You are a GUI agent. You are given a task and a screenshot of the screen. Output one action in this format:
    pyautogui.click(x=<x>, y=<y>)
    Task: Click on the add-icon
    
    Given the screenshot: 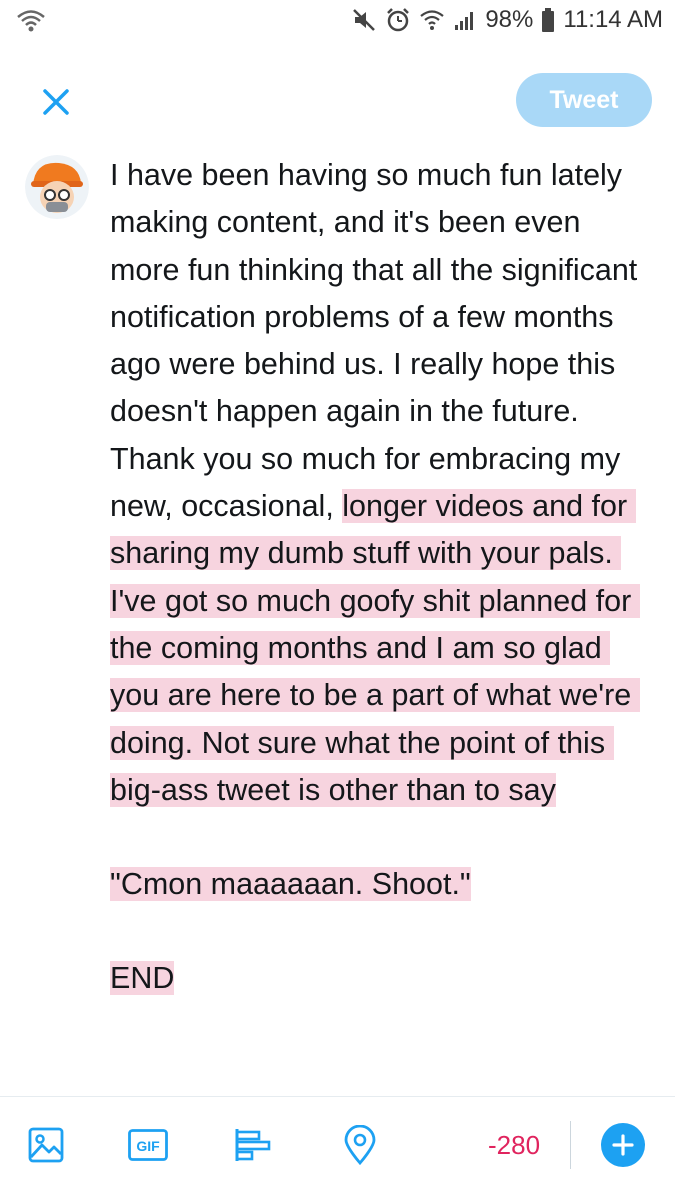 What is the action you would take?
    pyautogui.click(x=623, y=1145)
    